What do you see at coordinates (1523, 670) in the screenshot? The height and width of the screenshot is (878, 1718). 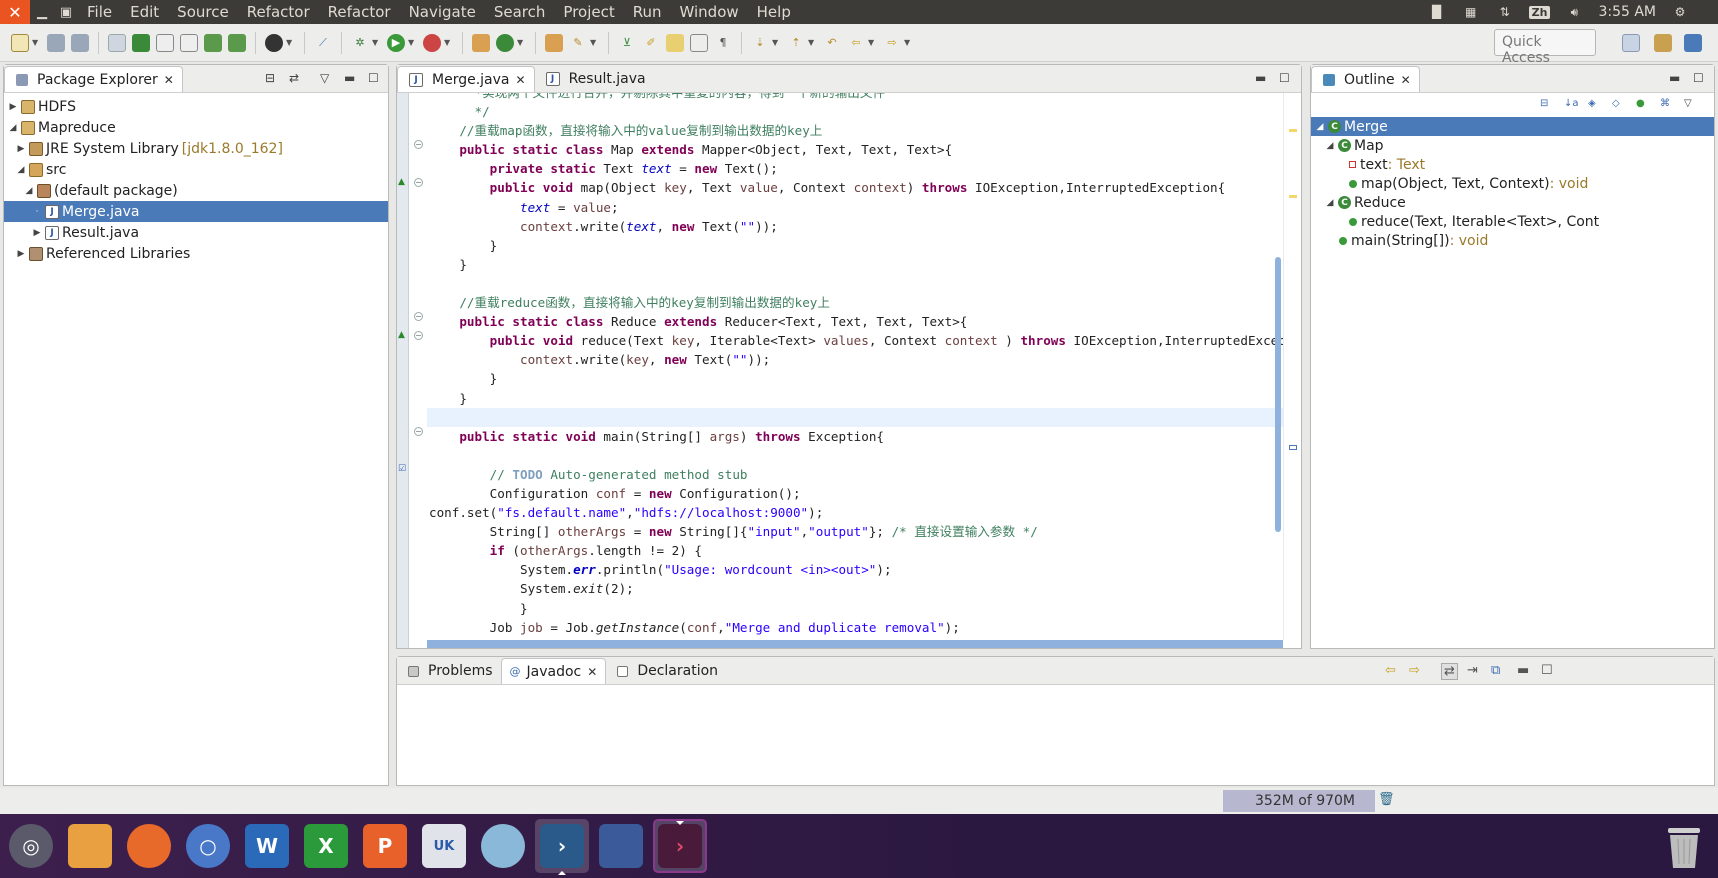 I see `minimize-icon: ▬` at bounding box center [1523, 670].